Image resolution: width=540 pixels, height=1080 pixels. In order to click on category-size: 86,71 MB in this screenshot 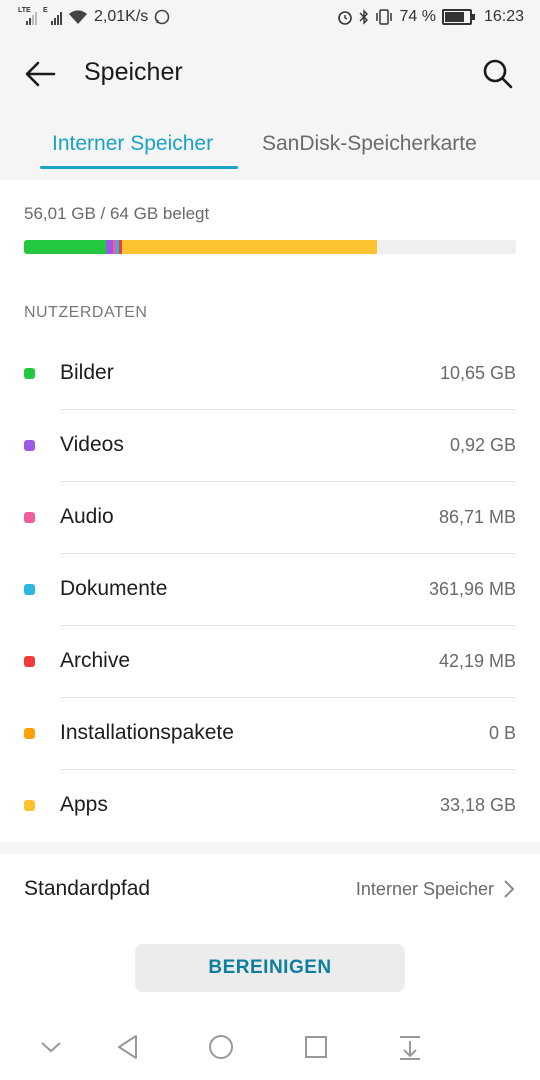, I will do `click(477, 517)`.